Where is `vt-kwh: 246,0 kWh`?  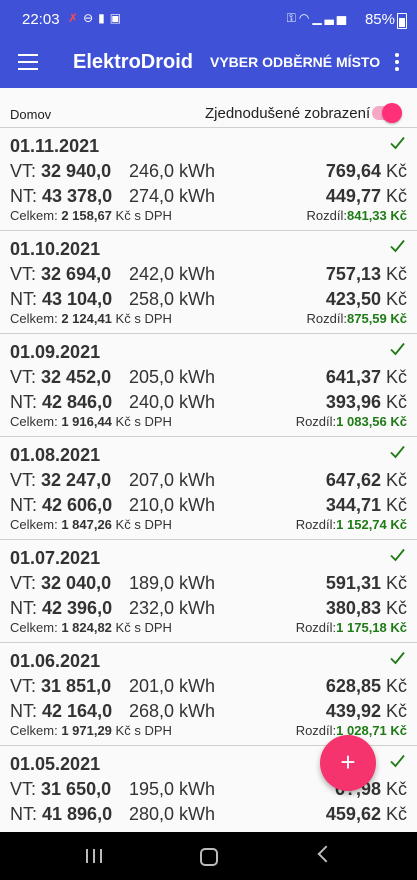 vt-kwh: 246,0 kWh is located at coordinates (172, 171).